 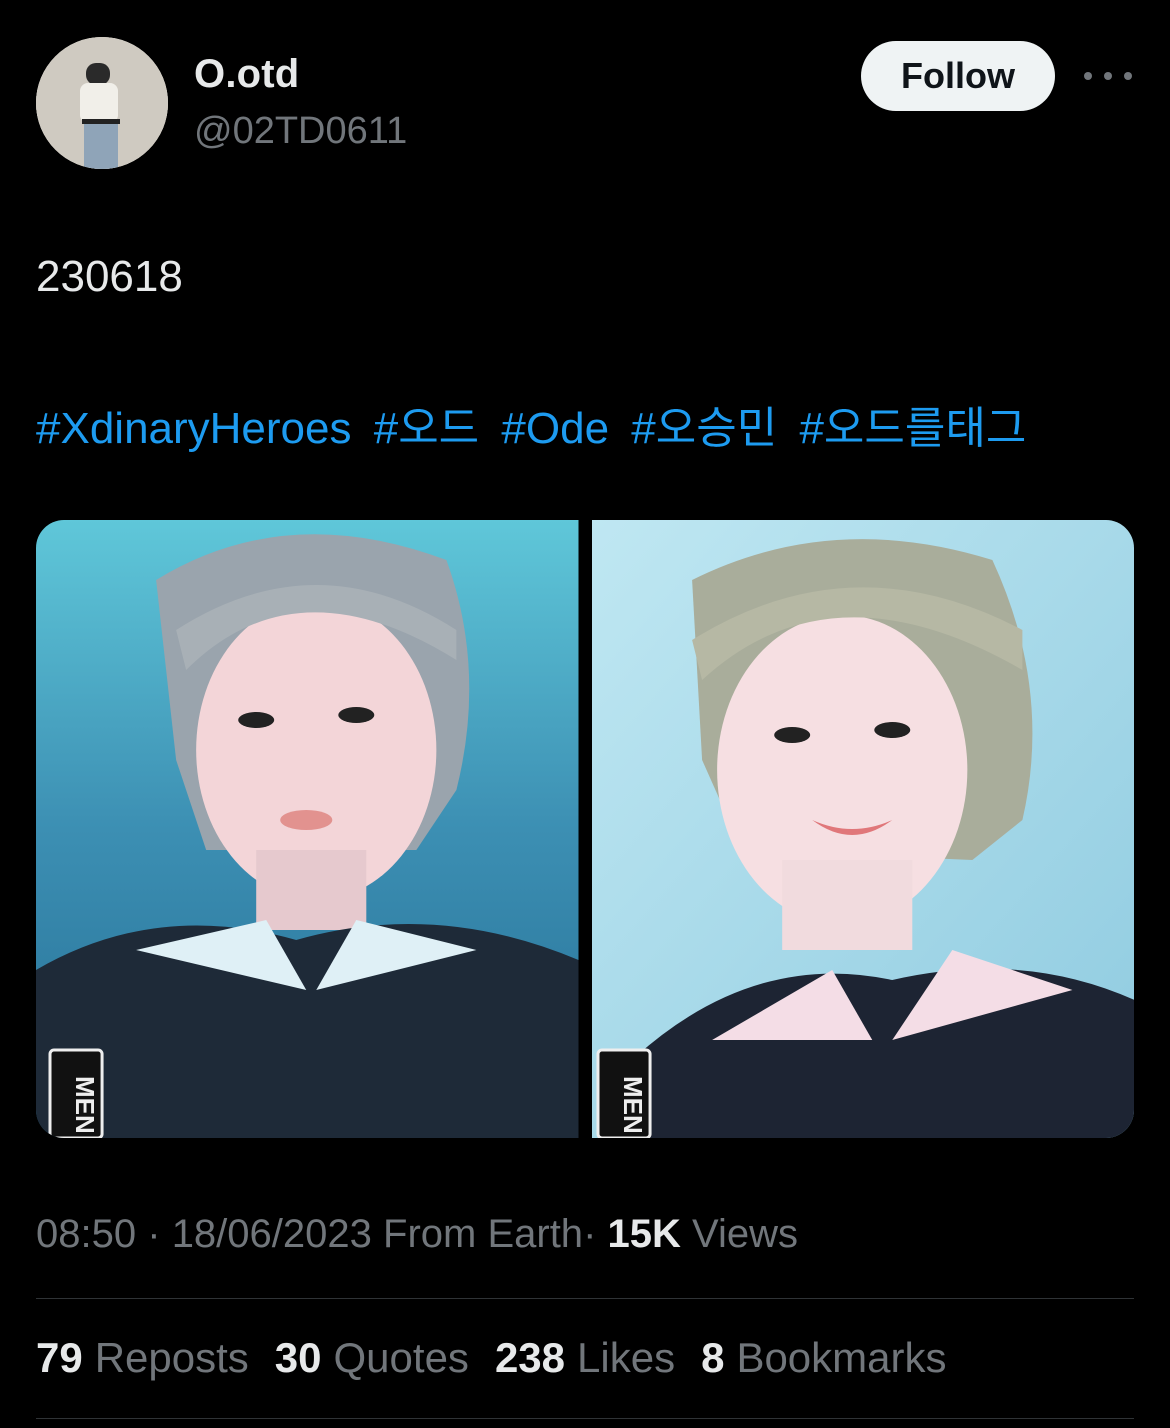 What do you see at coordinates (171, 1357) in the screenshot?
I see `stat-label: Reposts` at bounding box center [171, 1357].